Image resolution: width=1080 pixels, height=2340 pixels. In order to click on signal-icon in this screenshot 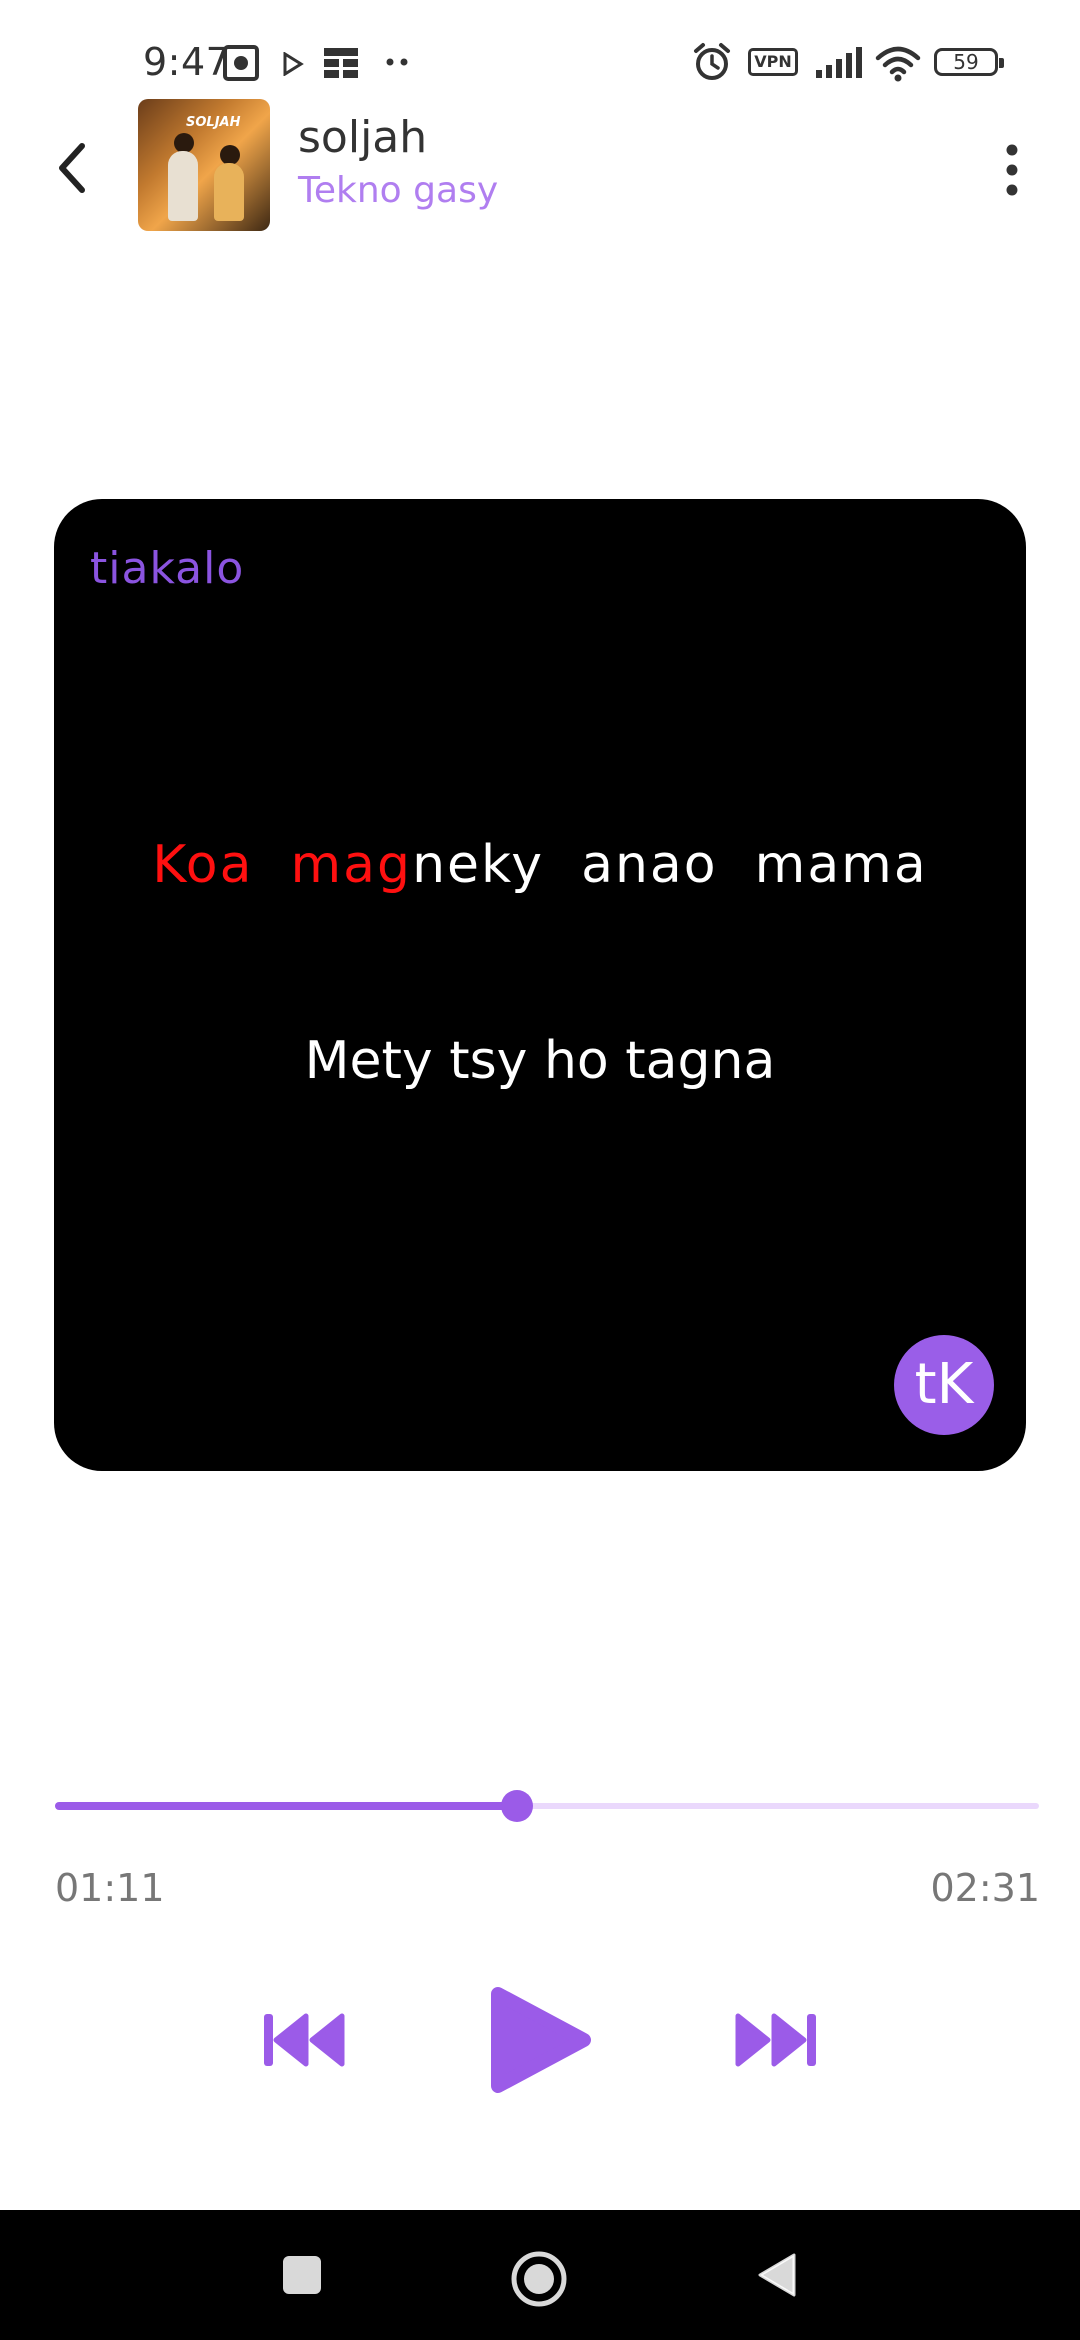, I will do `click(839, 62)`.